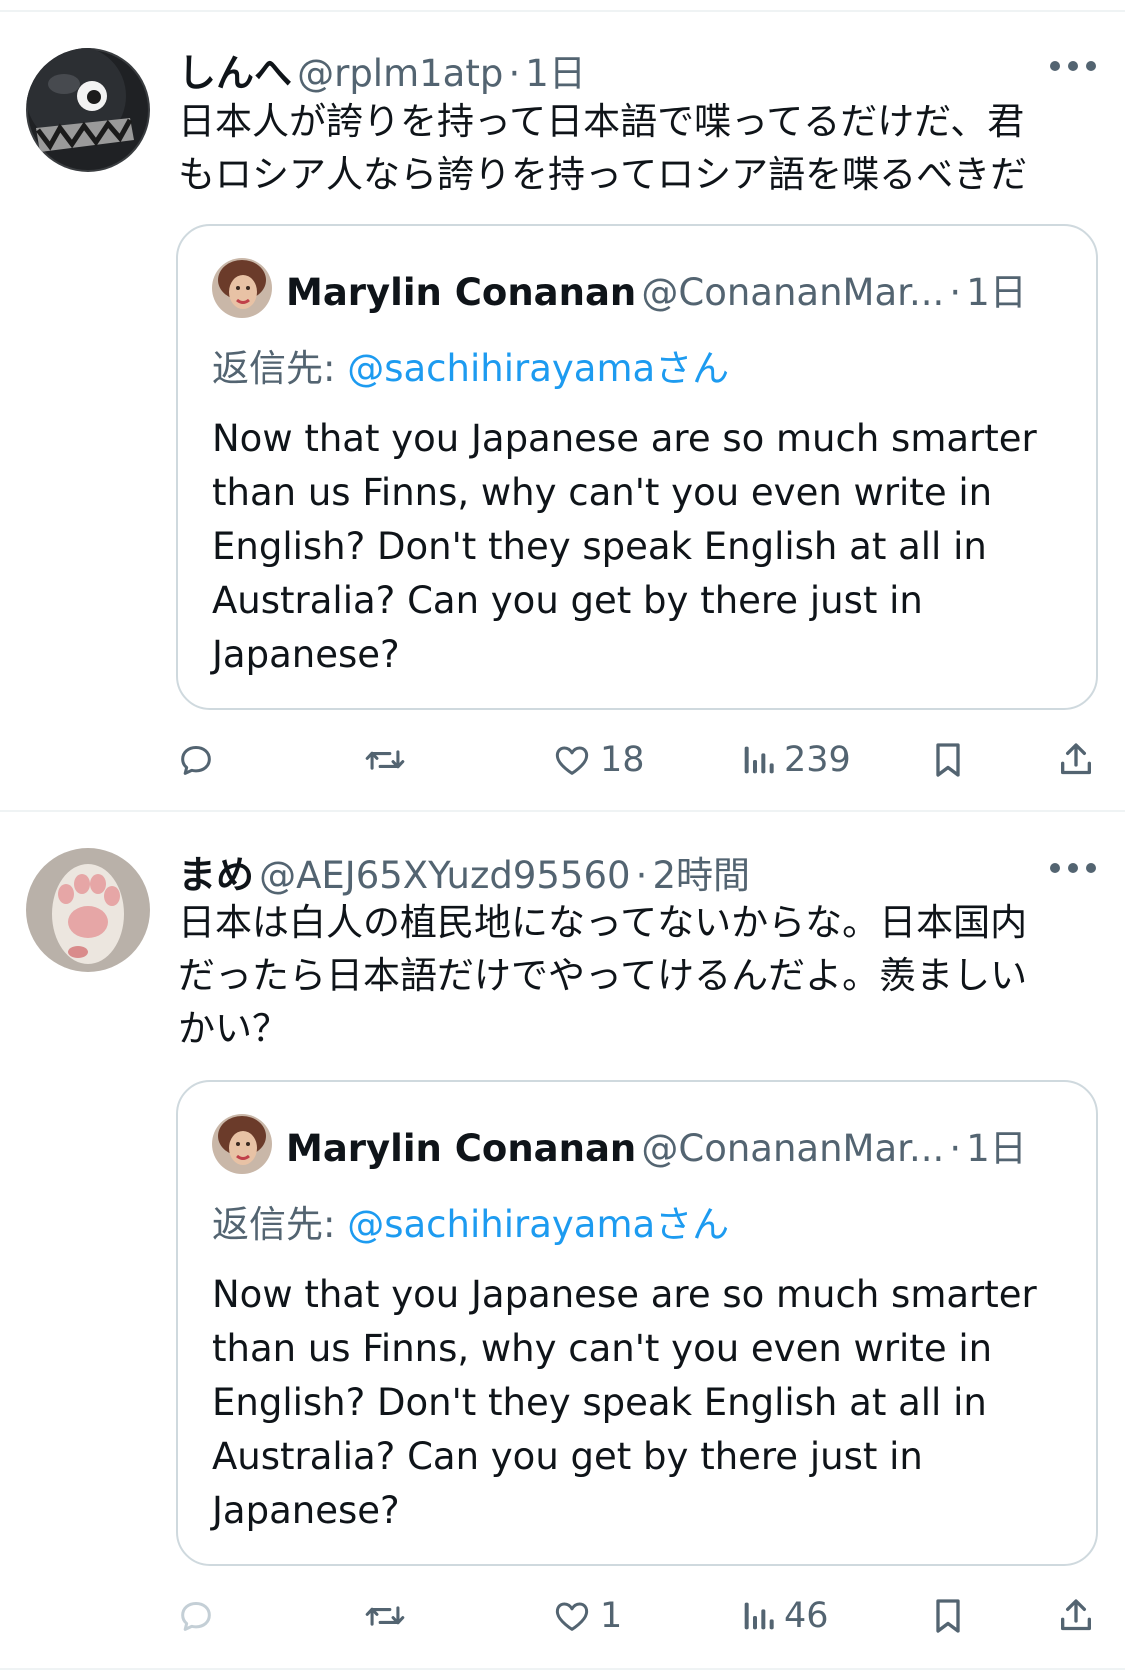 The image size is (1125, 1677). I want to click on like-button: 1, so click(587, 1616).